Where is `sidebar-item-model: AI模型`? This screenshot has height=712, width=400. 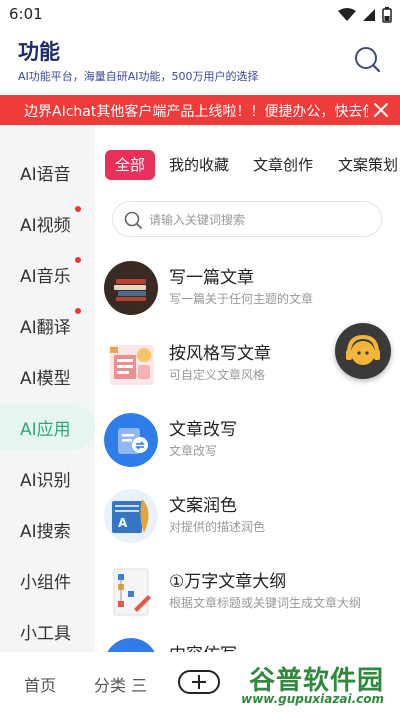
sidebar-item-model: AI模型 is located at coordinates (47, 376).